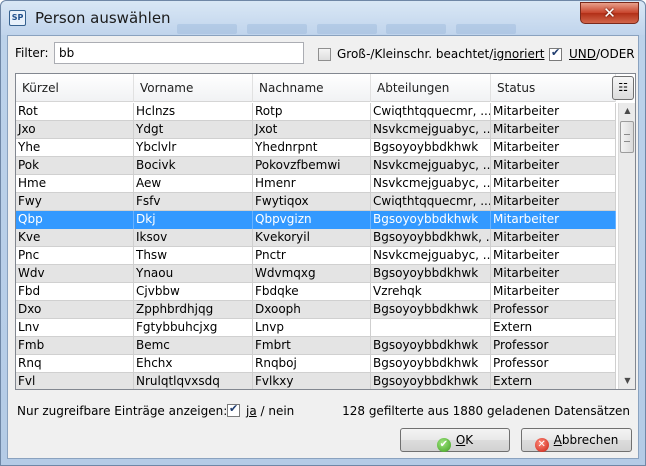 The image size is (646, 466). What do you see at coordinates (441, 54) in the screenshot?
I see `case-sensitive-label: Groß-/Kleinschr. beachtet/ignoriert` at bounding box center [441, 54].